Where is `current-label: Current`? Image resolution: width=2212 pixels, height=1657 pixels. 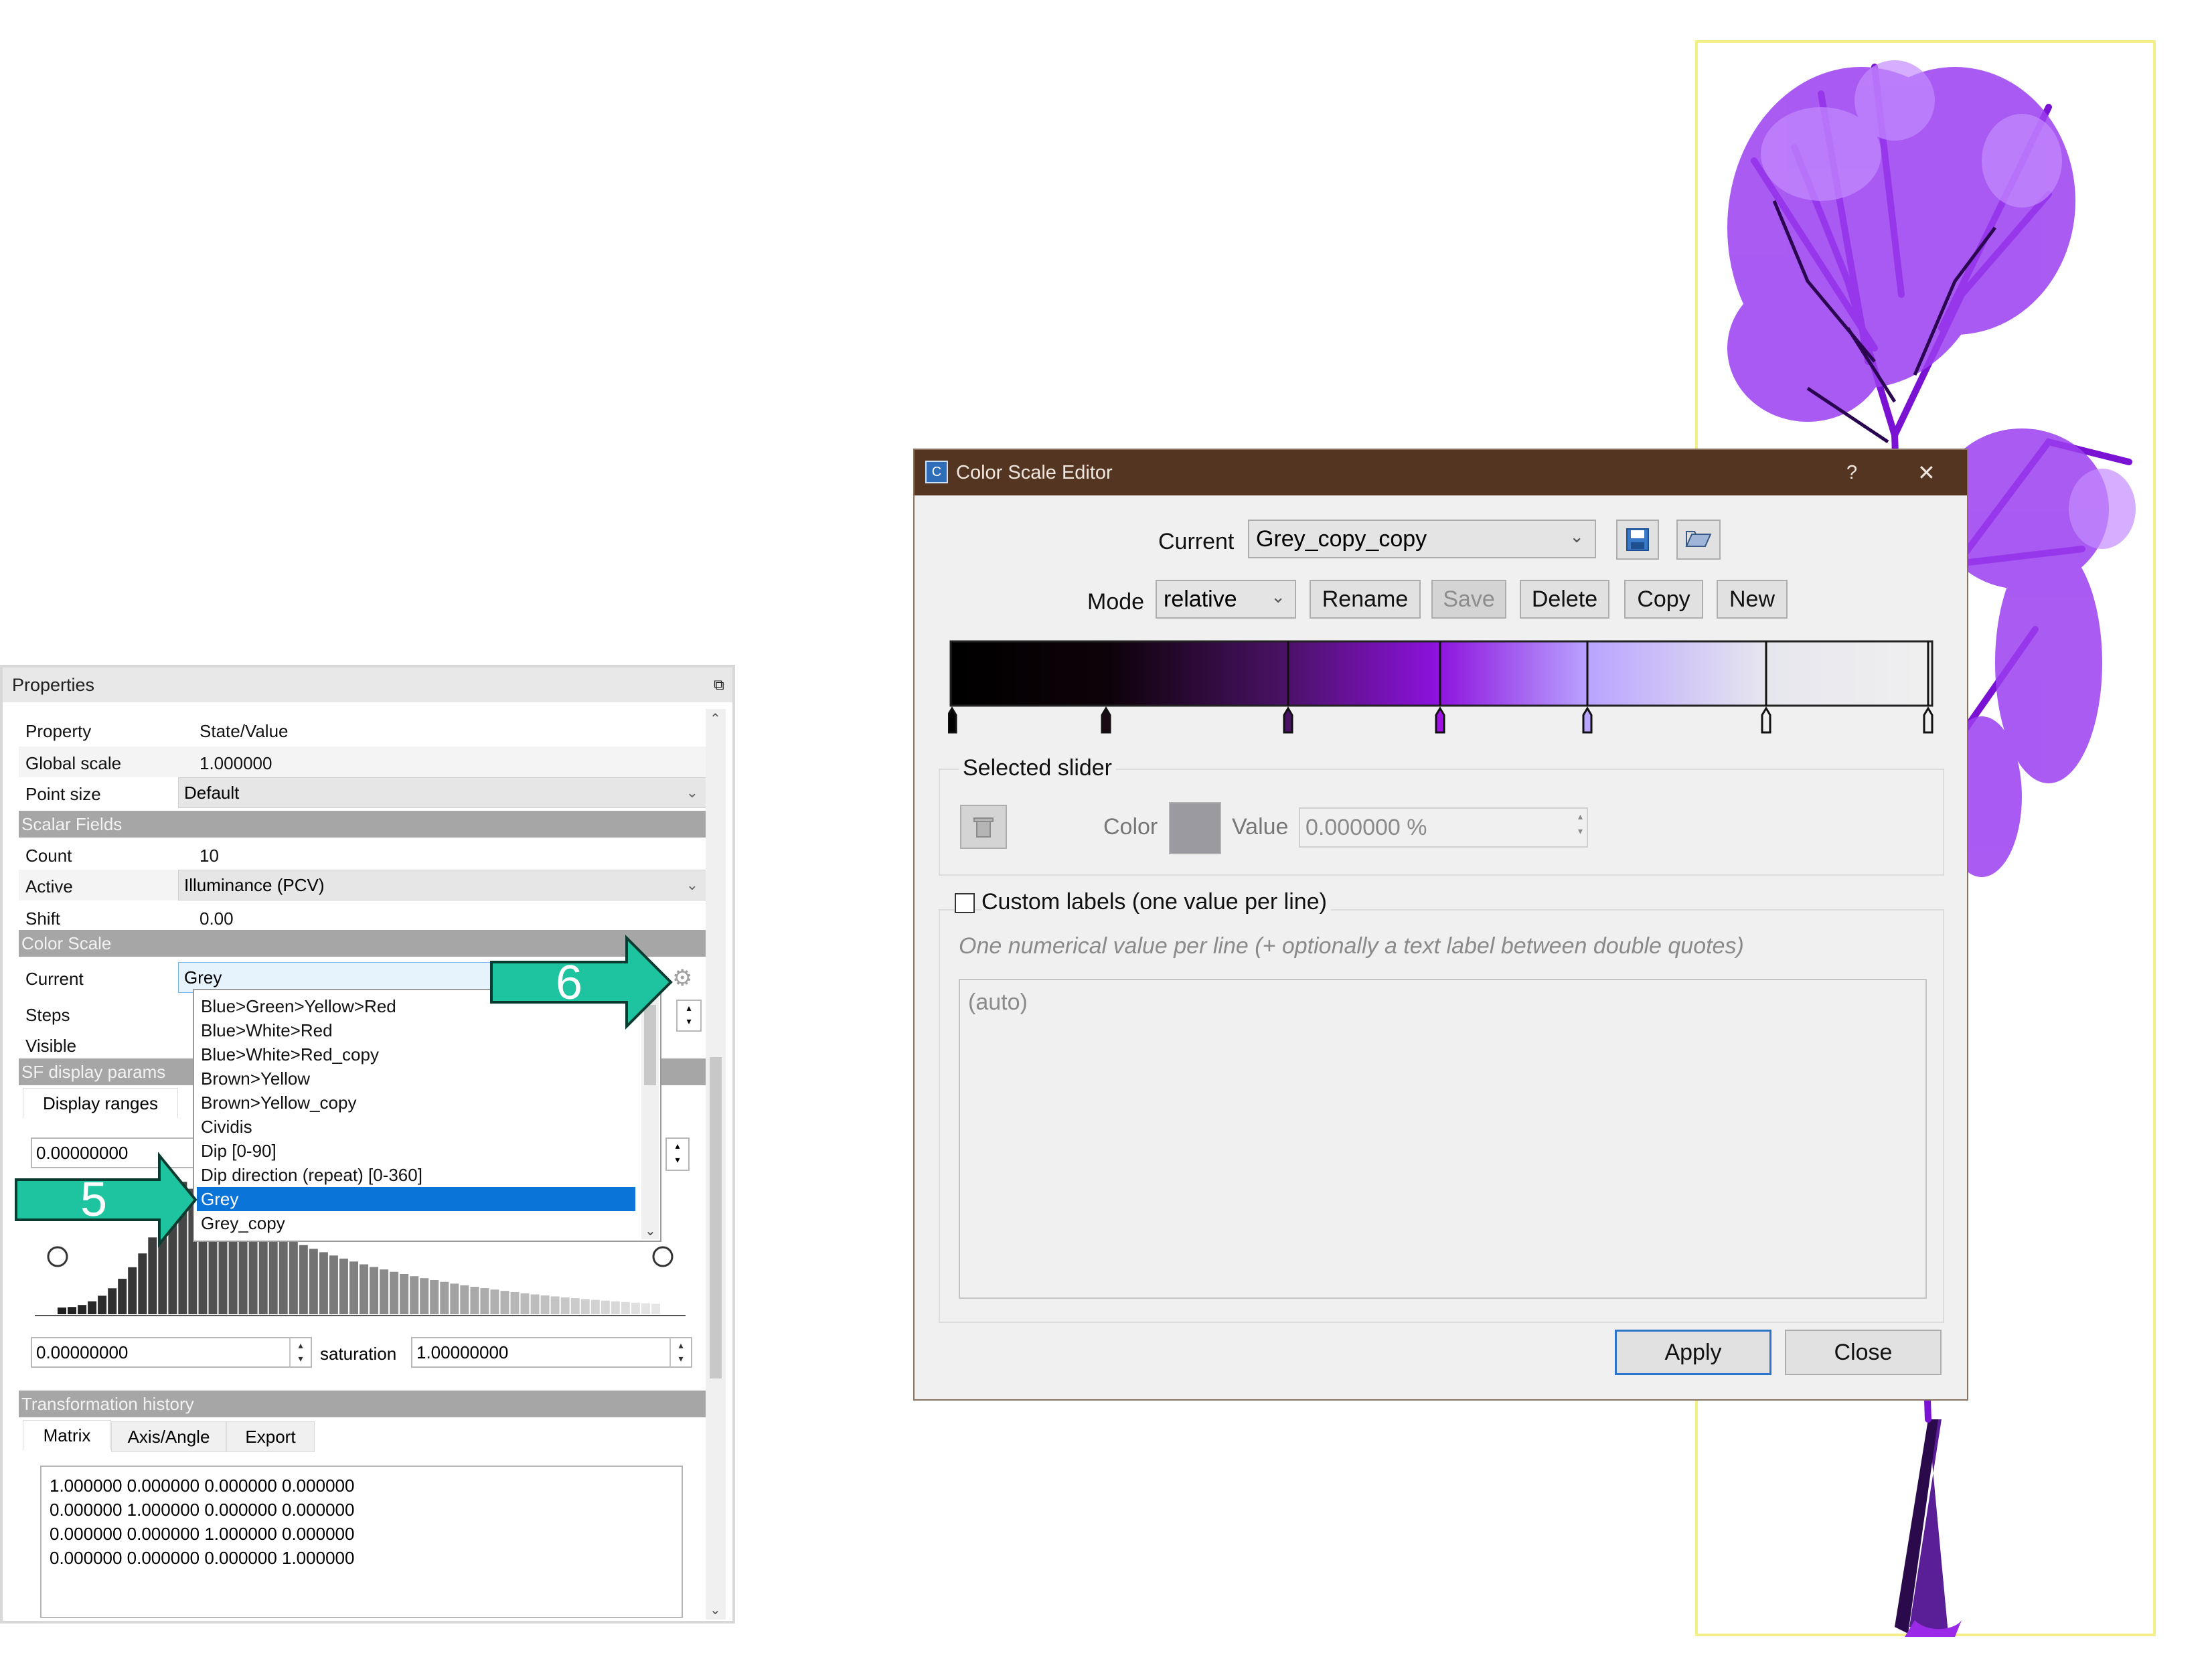 current-label: Current is located at coordinates (1196, 541).